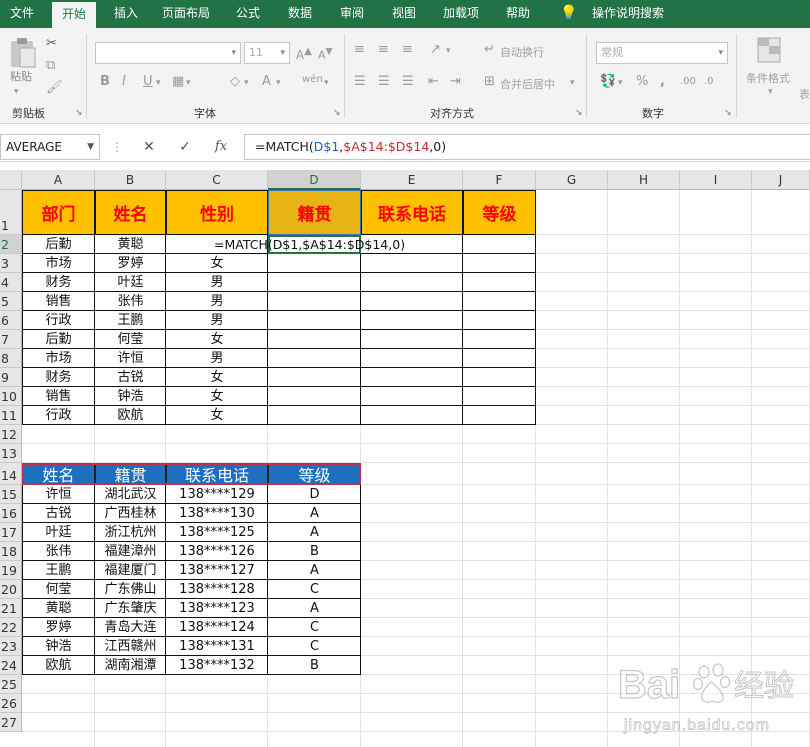 The image size is (810, 747). What do you see at coordinates (11, 513) in the screenshot?
I see `row-header: 16` at bounding box center [11, 513].